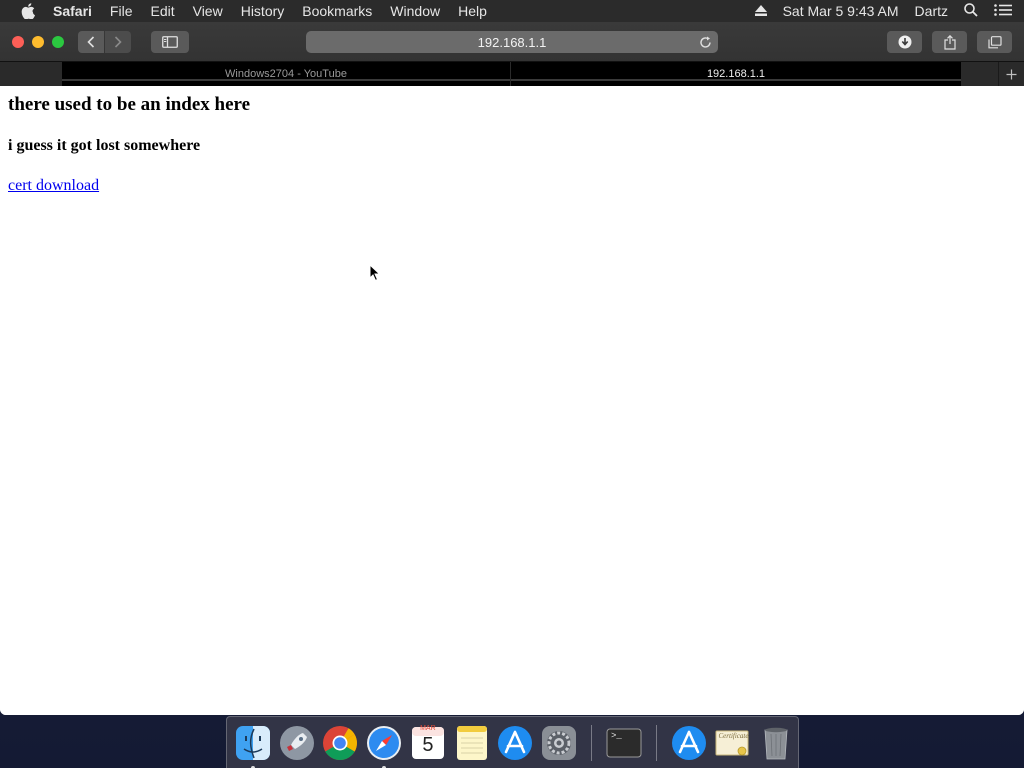 Image resolution: width=1024 pixels, height=768 pixels. I want to click on downloads-button, so click(904, 42).